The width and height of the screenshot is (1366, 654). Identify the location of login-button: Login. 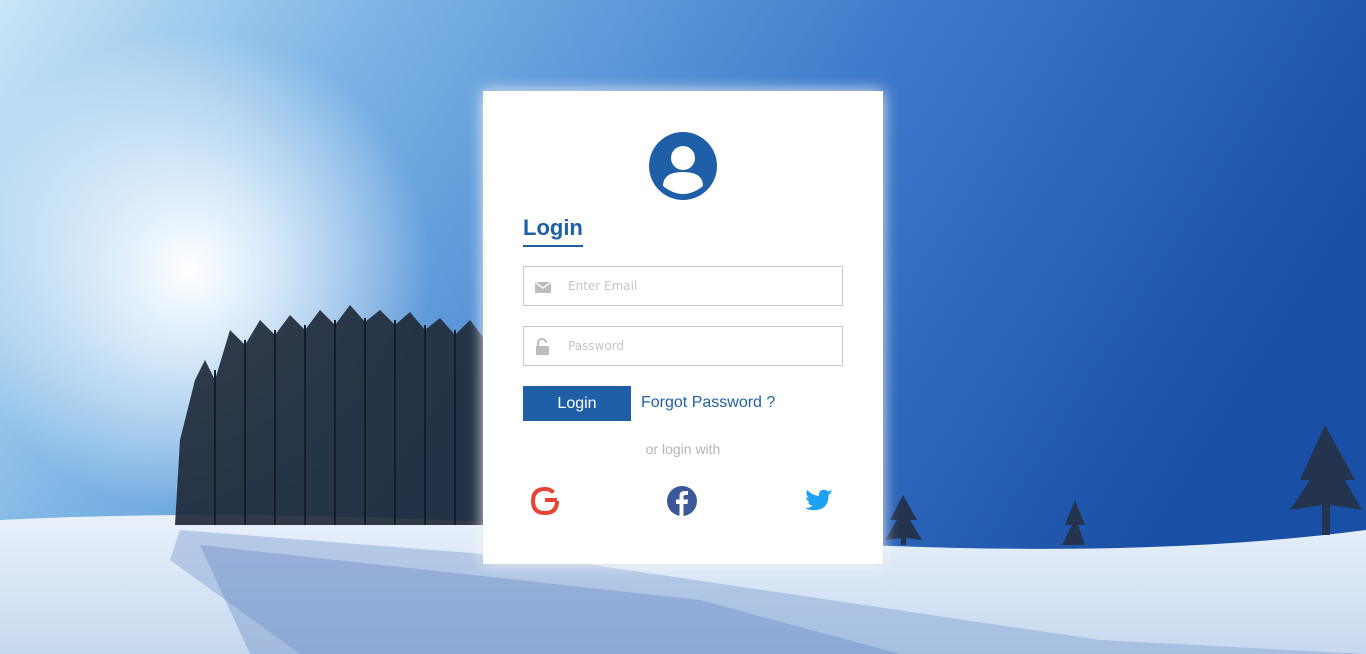
(577, 403).